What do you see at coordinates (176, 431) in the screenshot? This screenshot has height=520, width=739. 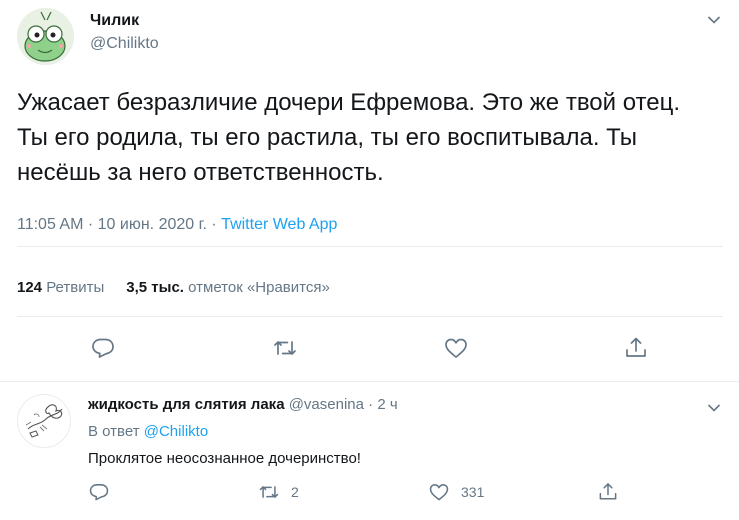 I see `reply-to-mention: @Chilikto` at bounding box center [176, 431].